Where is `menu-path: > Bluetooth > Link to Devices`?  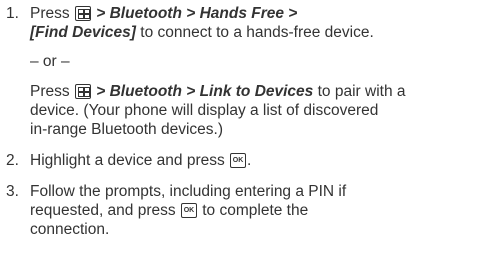
menu-path: > Bluetooth > Link to Devices is located at coordinates (205, 91).